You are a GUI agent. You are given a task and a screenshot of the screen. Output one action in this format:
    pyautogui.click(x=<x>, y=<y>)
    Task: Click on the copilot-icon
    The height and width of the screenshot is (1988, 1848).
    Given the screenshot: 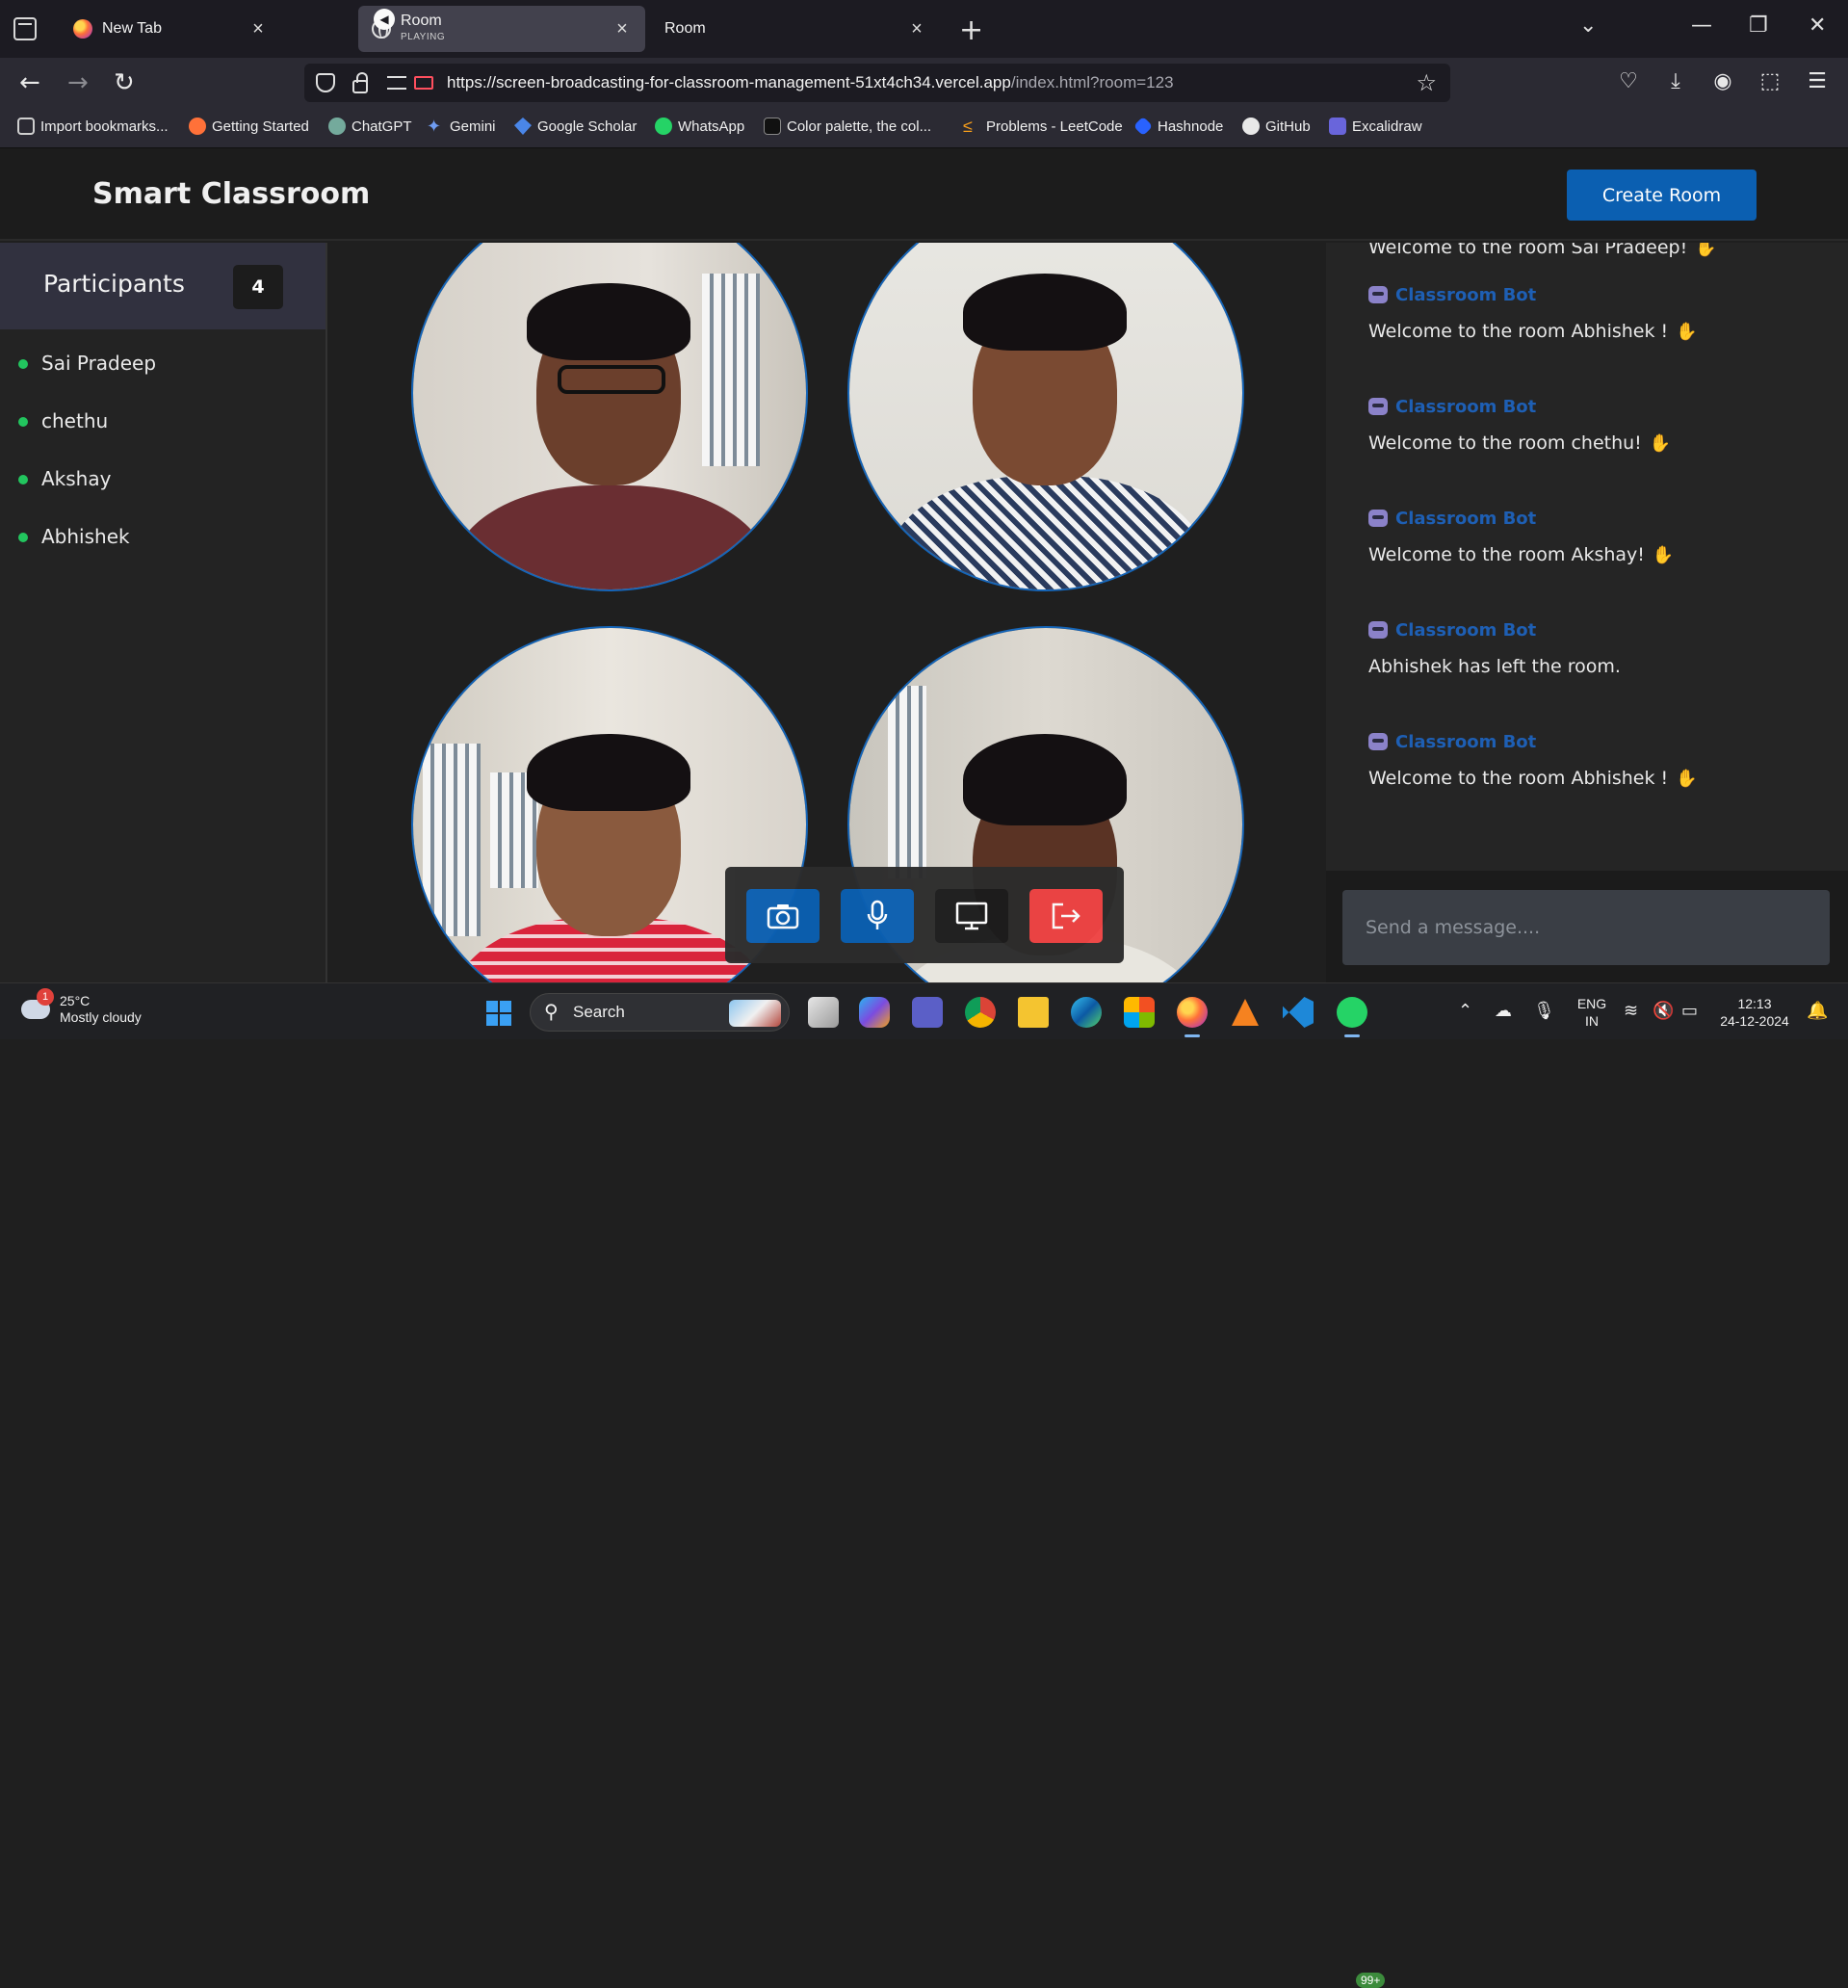 What is the action you would take?
    pyautogui.click(x=874, y=1012)
    